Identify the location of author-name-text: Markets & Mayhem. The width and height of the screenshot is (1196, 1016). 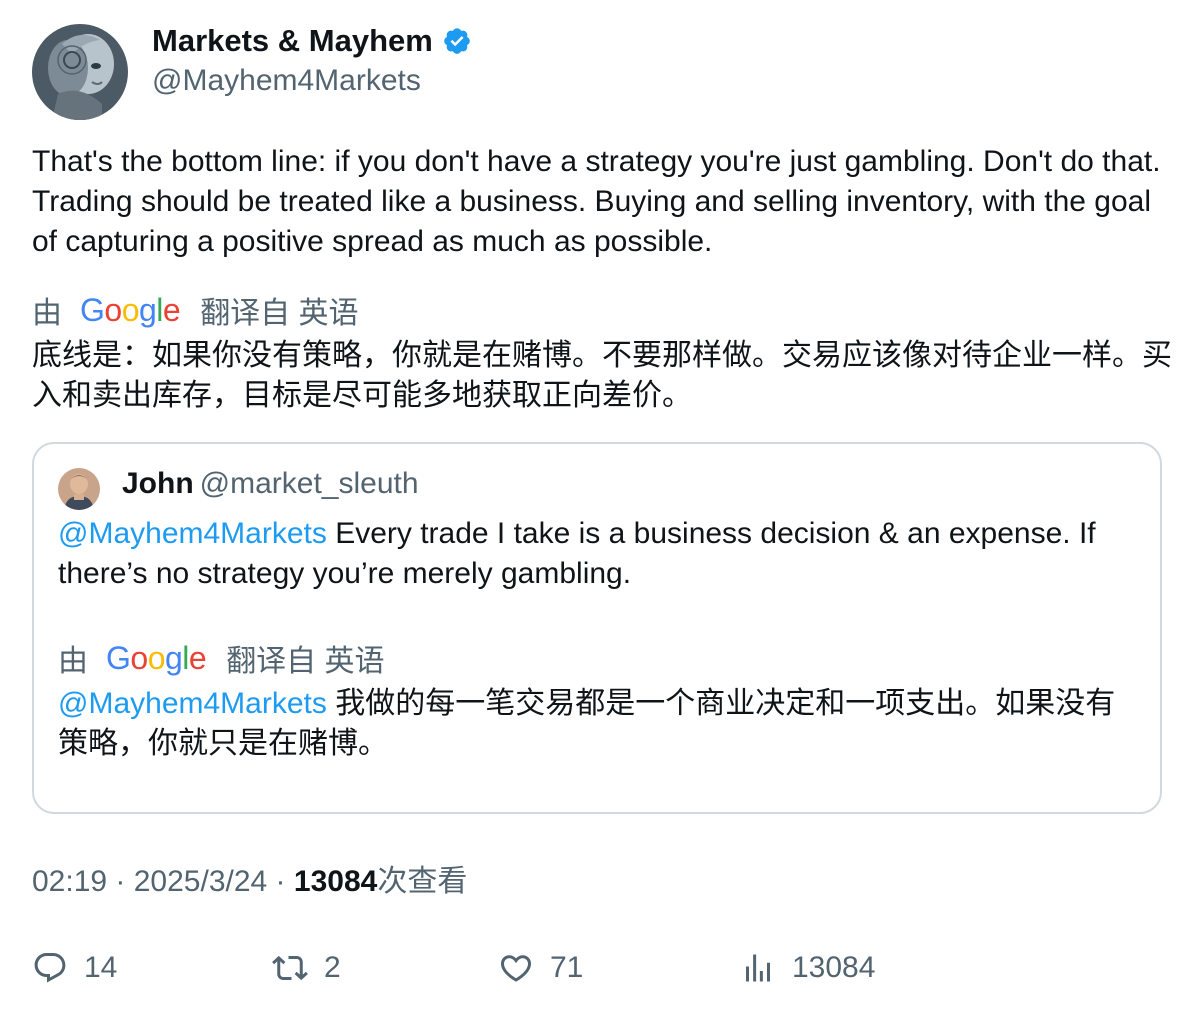
(292, 40).